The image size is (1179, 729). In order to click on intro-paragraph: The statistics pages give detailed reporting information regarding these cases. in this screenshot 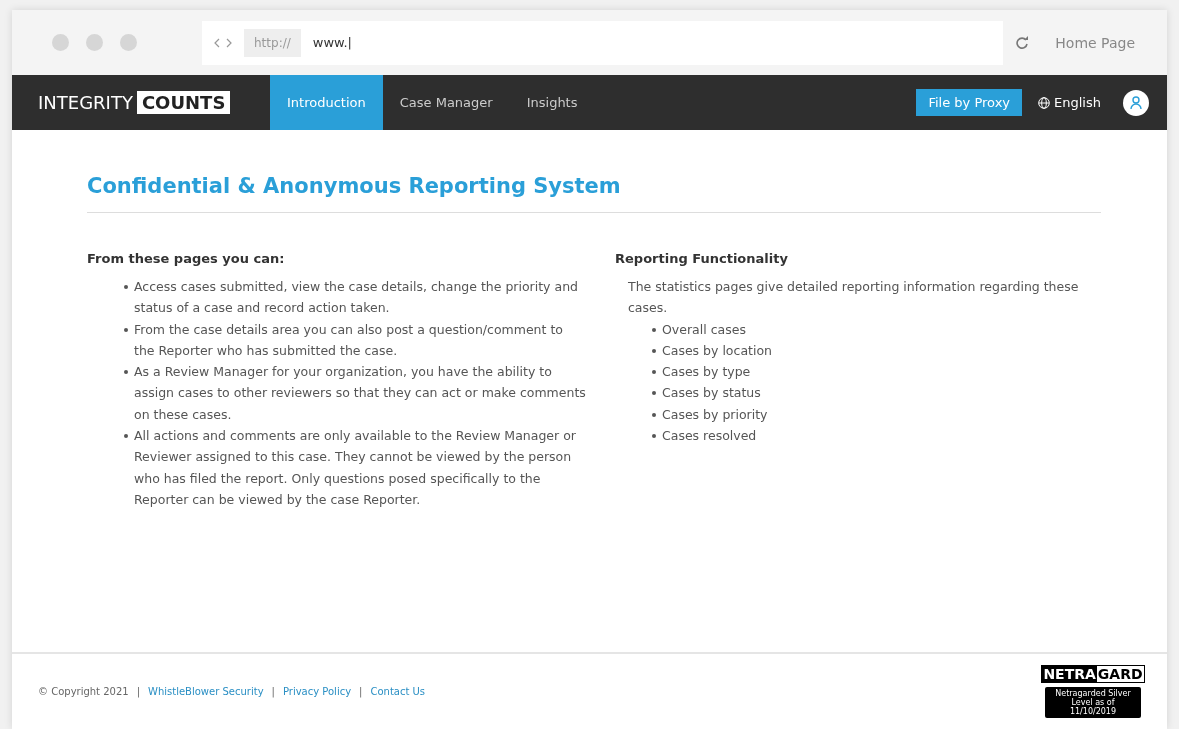, I will do `click(854, 298)`.